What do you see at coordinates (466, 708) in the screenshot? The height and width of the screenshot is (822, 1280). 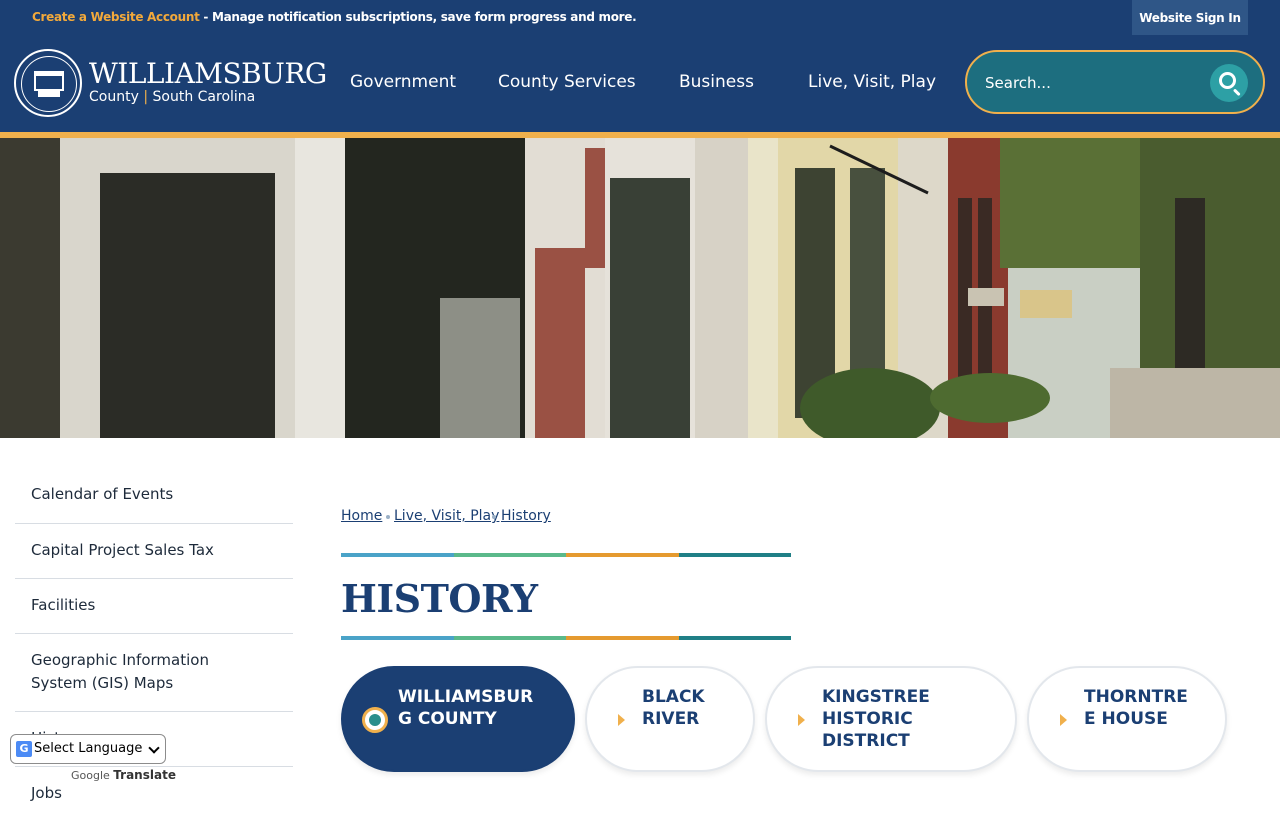 I see `tab-label: WILLIAMSBUR G COUNTY` at bounding box center [466, 708].